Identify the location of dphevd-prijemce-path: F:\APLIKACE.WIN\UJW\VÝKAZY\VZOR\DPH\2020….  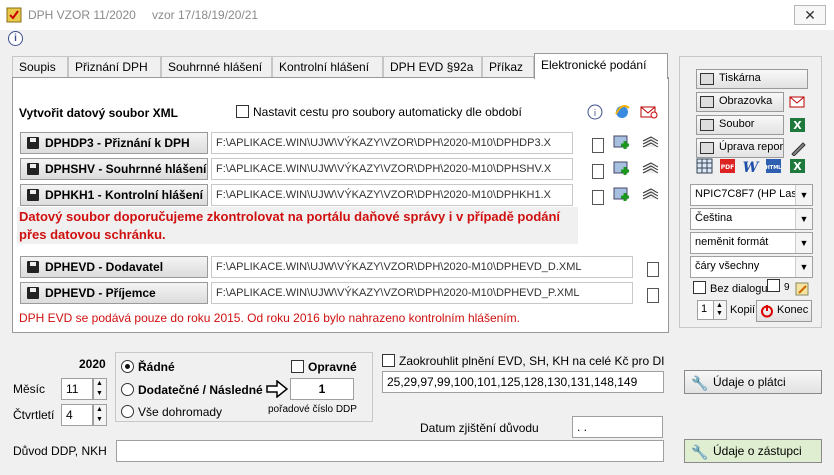
(422, 293).